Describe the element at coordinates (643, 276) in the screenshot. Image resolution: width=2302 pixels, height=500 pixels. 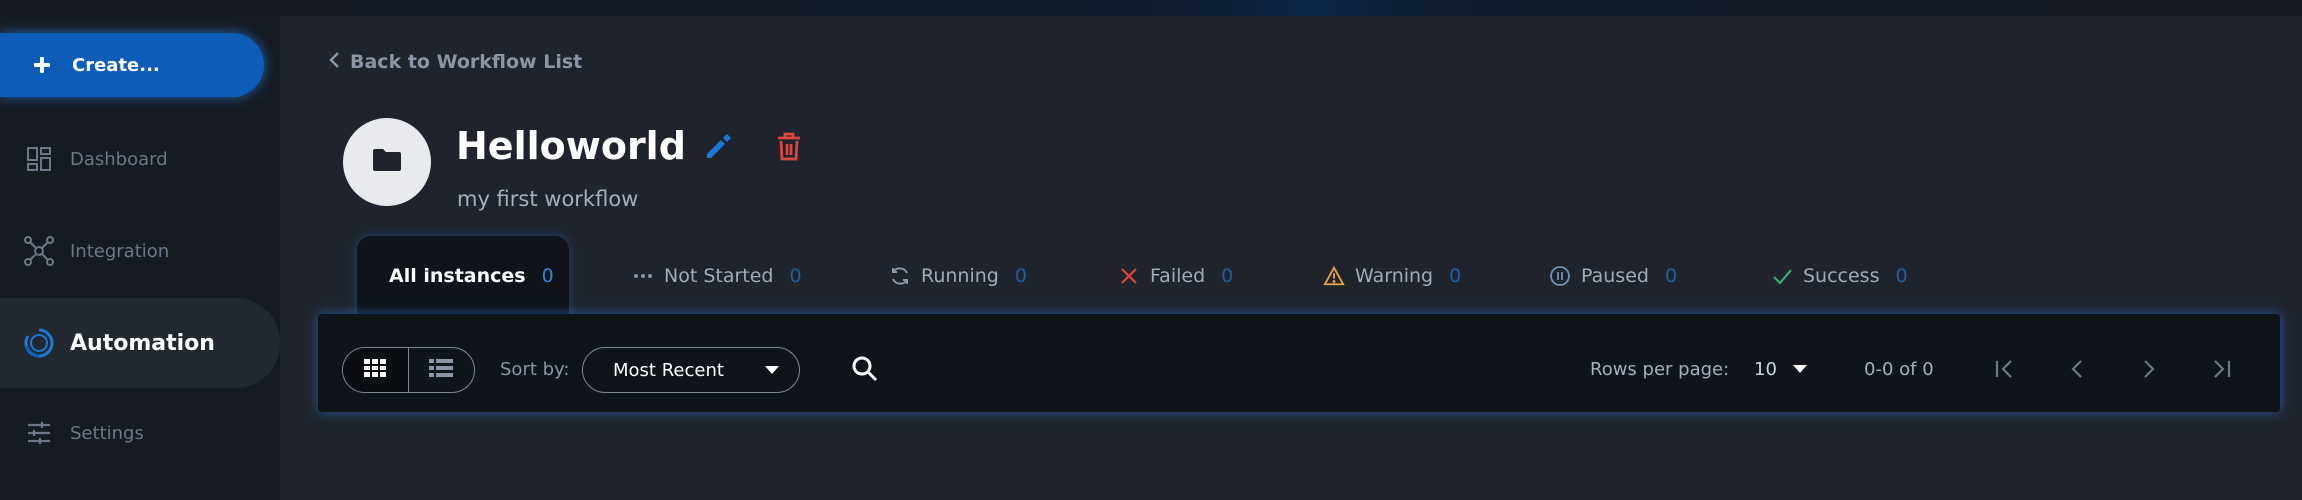
I see `dots-icon` at that location.